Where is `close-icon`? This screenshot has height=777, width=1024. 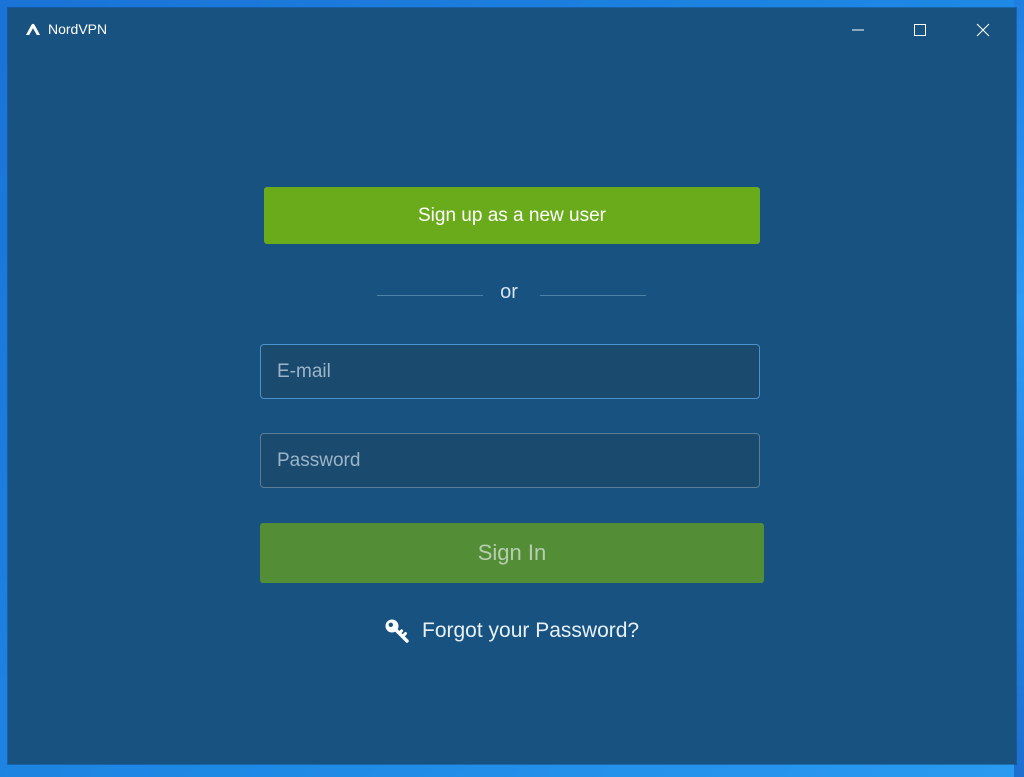
close-icon is located at coordinates (983, 30).